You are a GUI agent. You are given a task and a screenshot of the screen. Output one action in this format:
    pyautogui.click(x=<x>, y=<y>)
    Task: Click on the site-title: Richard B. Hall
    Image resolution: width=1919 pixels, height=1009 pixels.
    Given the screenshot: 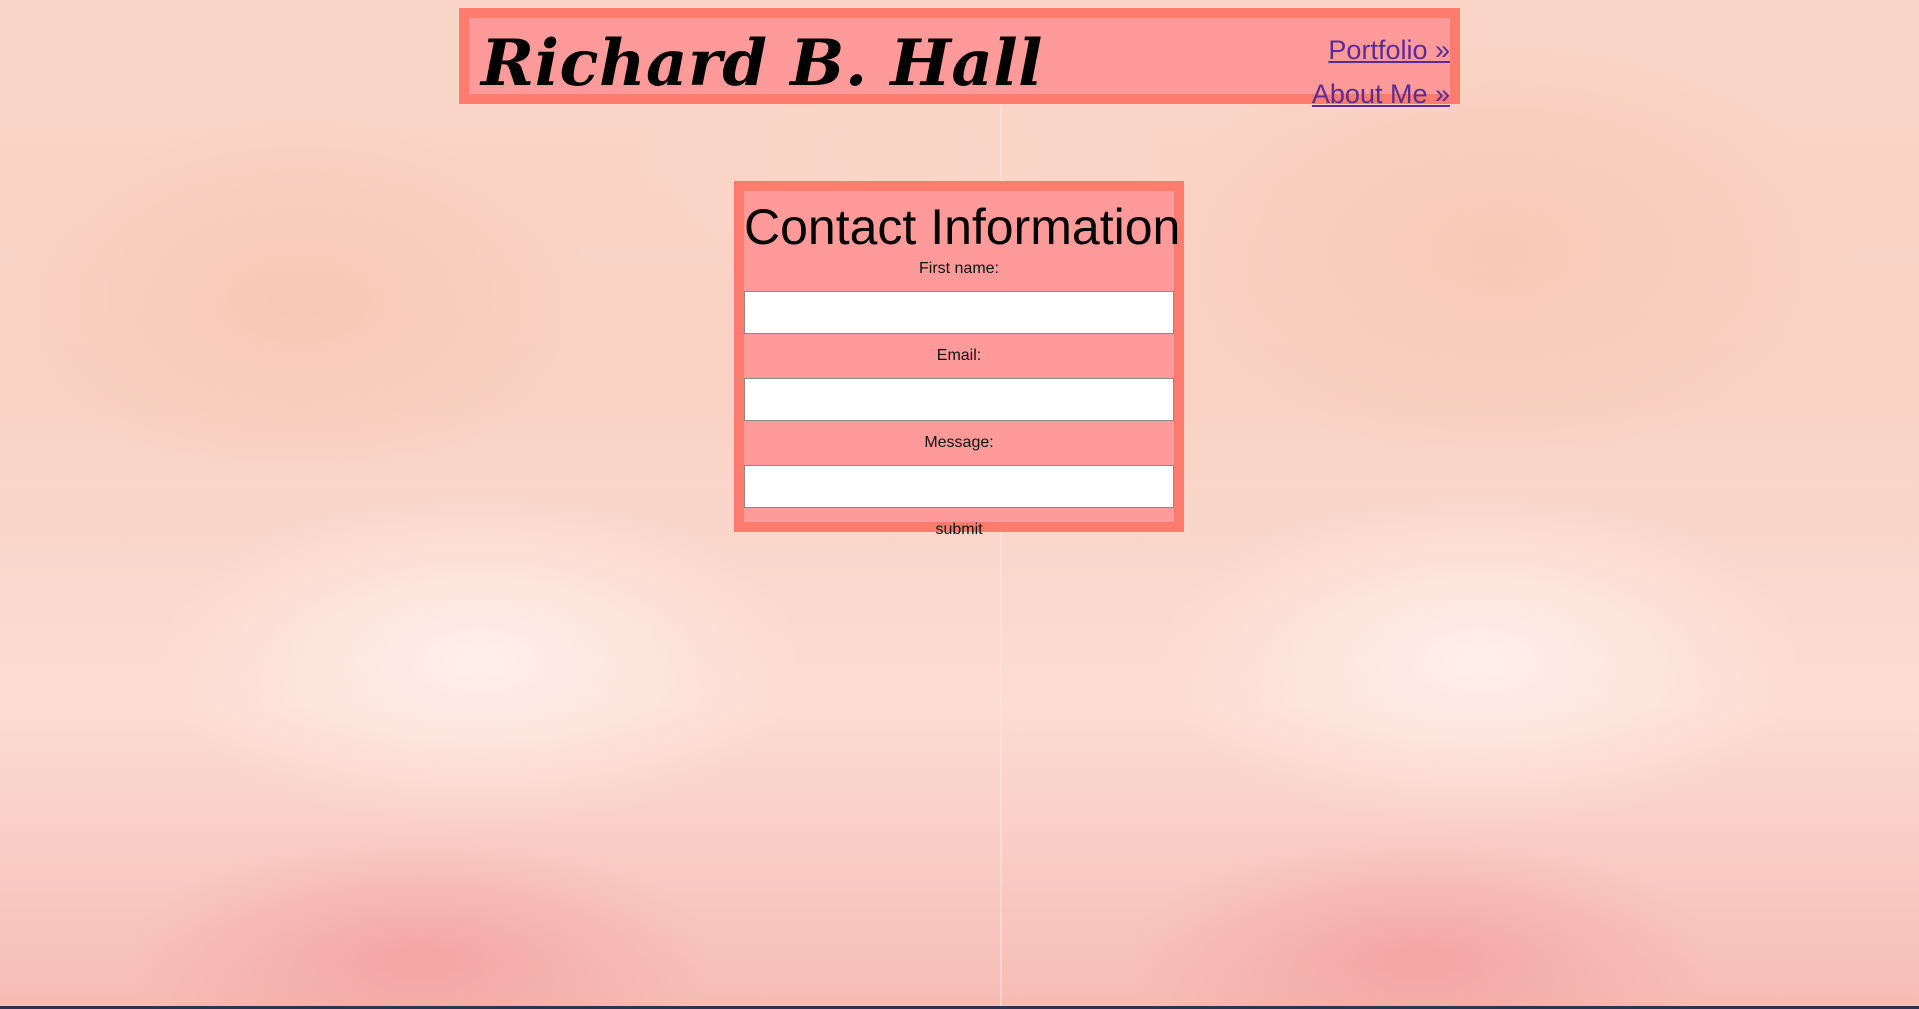 What is the action you would take?
    pyautogui.click(x=762, y=63)
    